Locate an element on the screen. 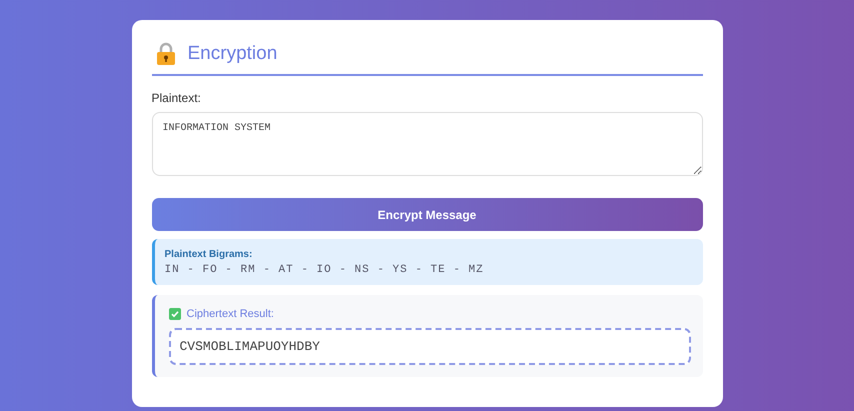 The height and width of the screenshot is (411, 854). result-label: Ciphertext Result: is located at coordinates (230, 314).